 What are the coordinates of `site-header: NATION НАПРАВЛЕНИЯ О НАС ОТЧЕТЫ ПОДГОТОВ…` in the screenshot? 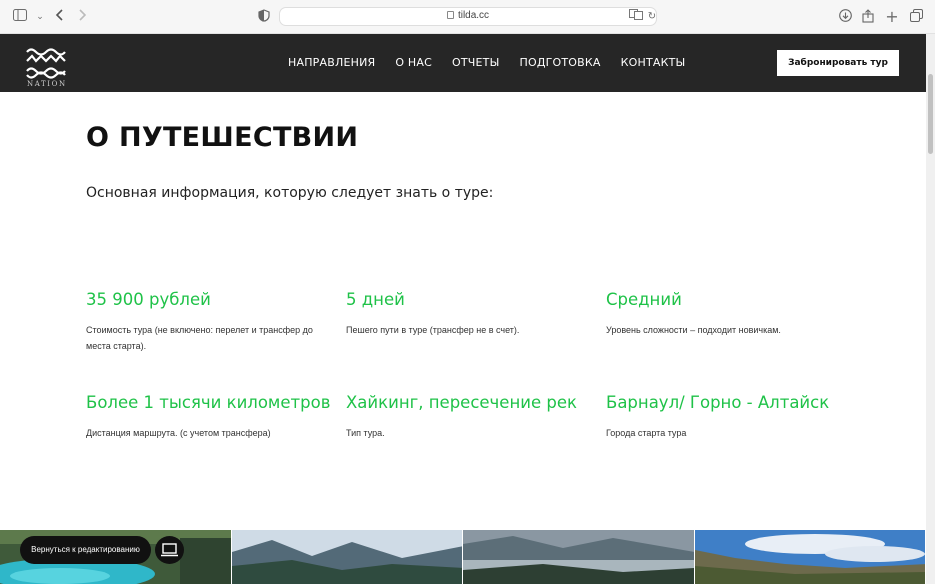 It's located at (463, 63).